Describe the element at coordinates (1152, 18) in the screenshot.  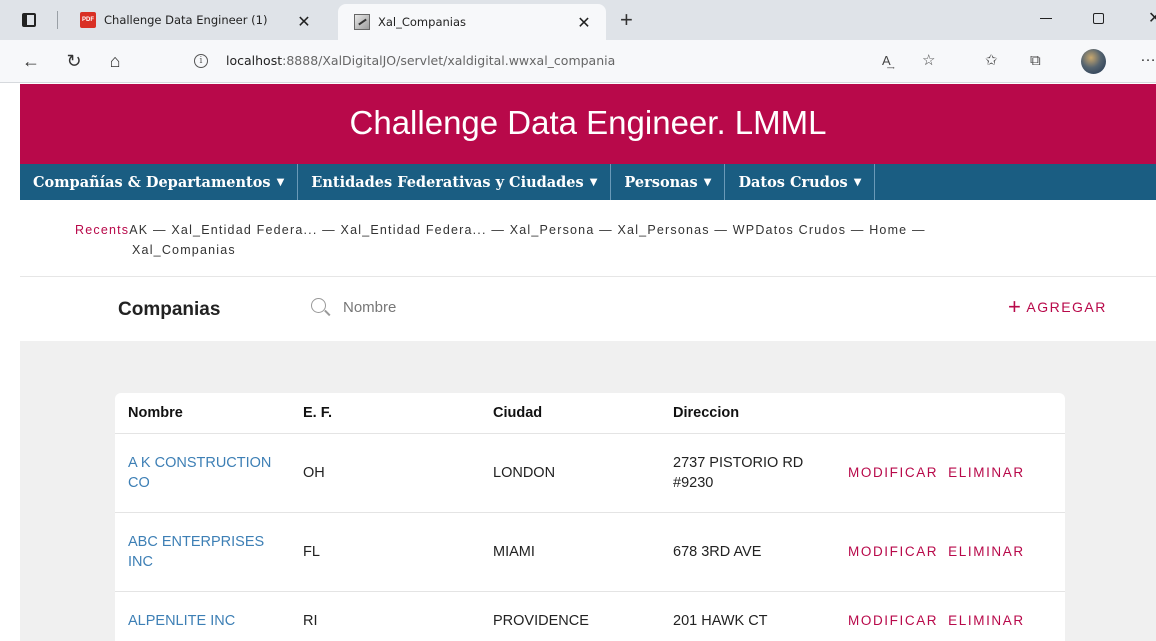
I see `close-window-icon: ✕` at that location.